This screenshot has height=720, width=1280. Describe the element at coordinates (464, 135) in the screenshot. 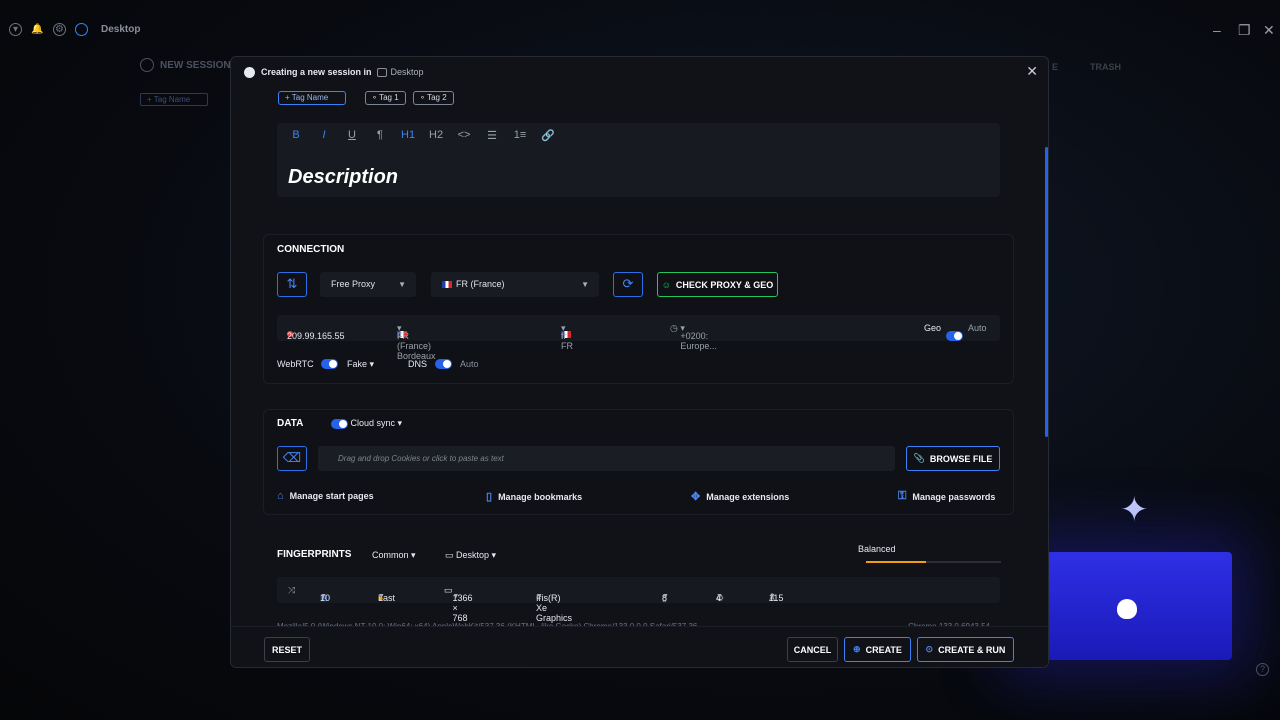

I see `code-icon: <>` at that location.